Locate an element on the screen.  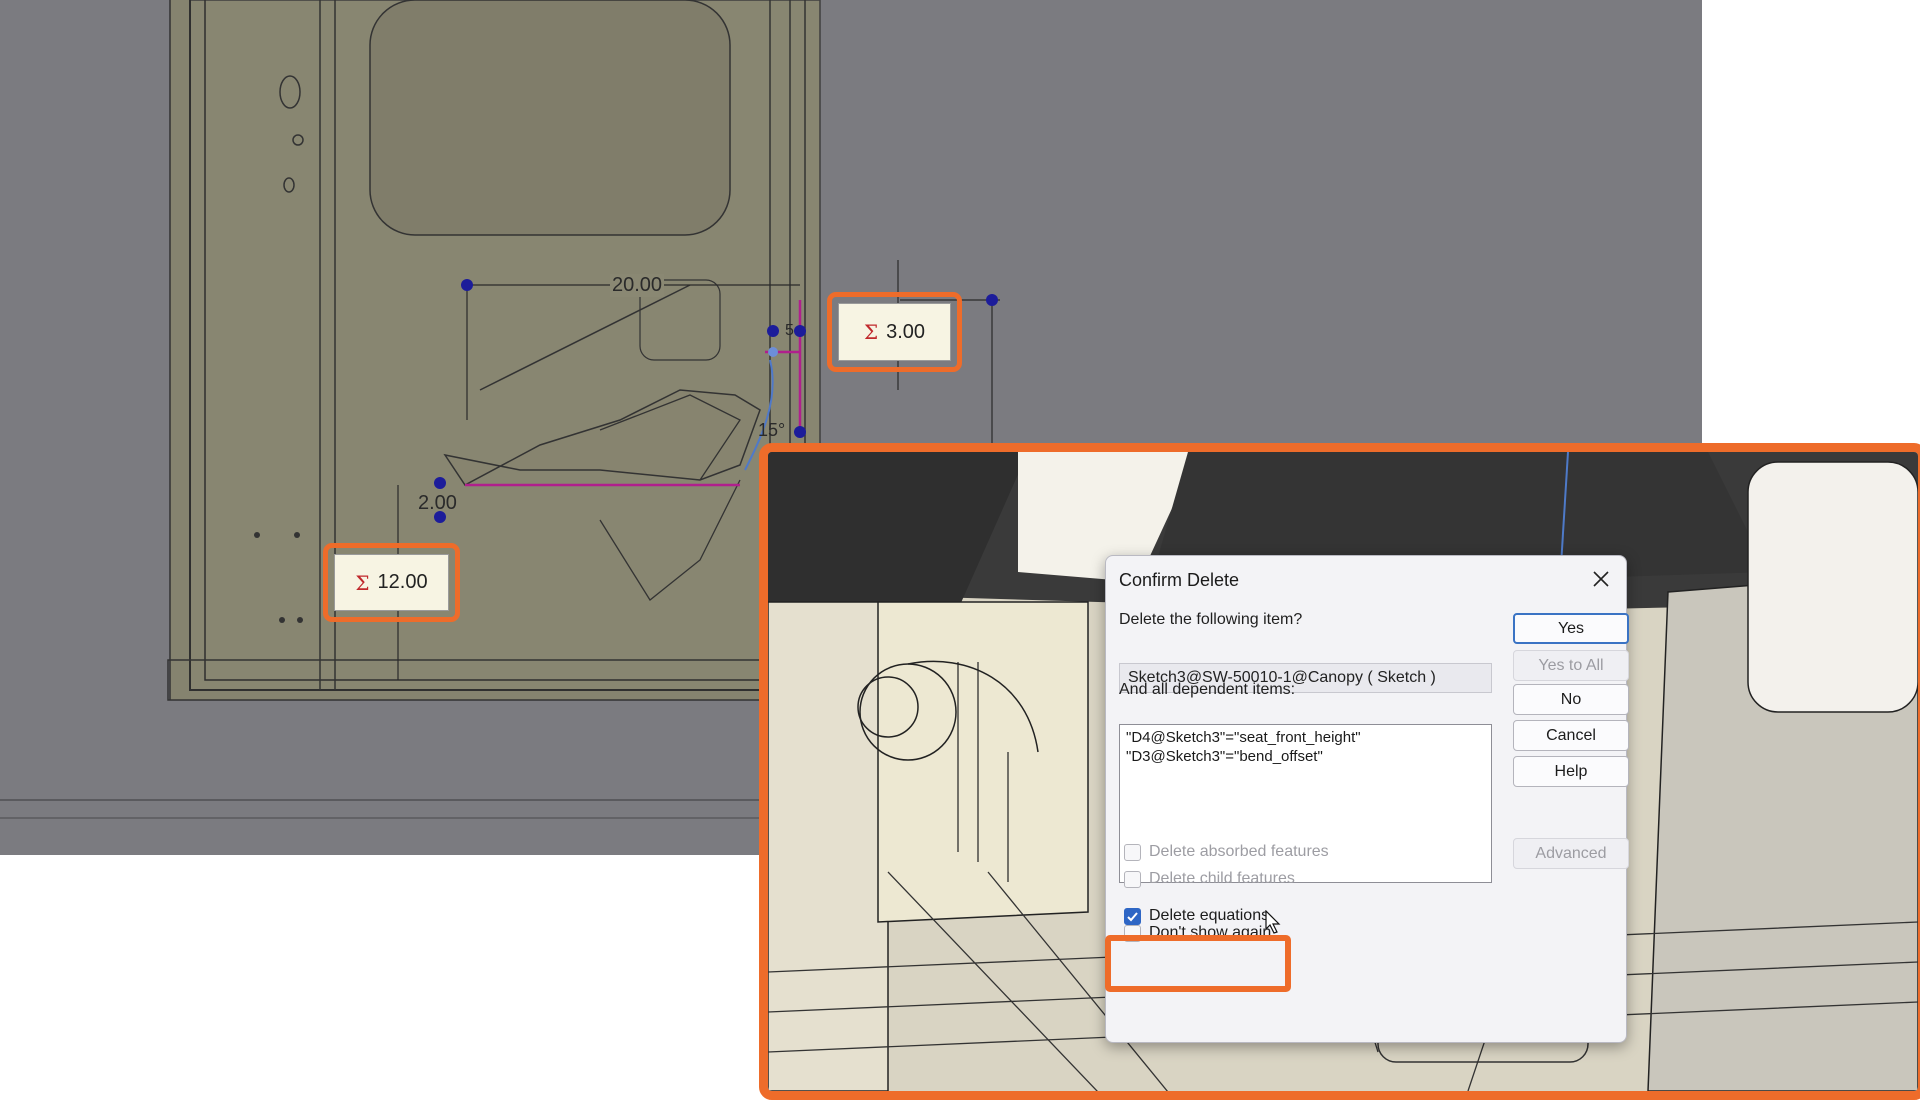
equation-dimension-box: Σ 12.00 is located at coordinates (391, 582).